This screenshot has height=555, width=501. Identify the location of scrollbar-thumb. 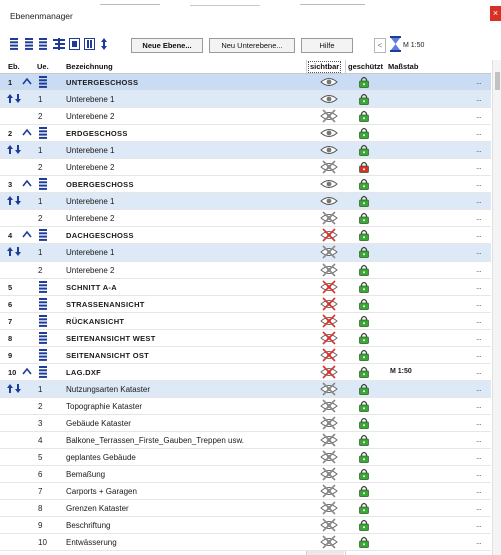
(497, 81).